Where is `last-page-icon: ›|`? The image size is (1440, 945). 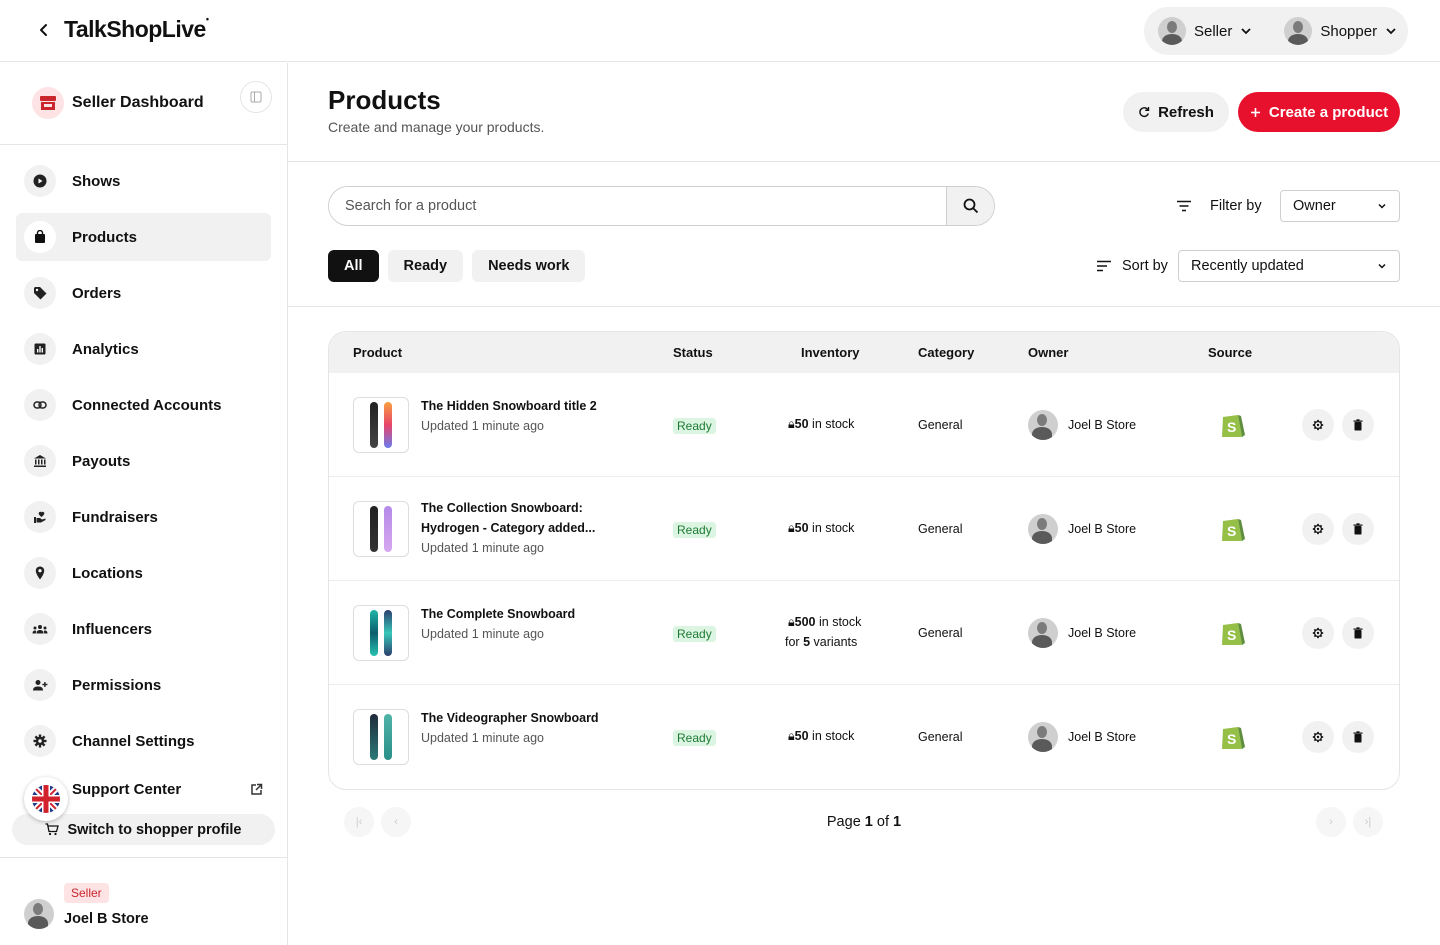
last-page-icon: ›| is located at coordinates (1368, 822).